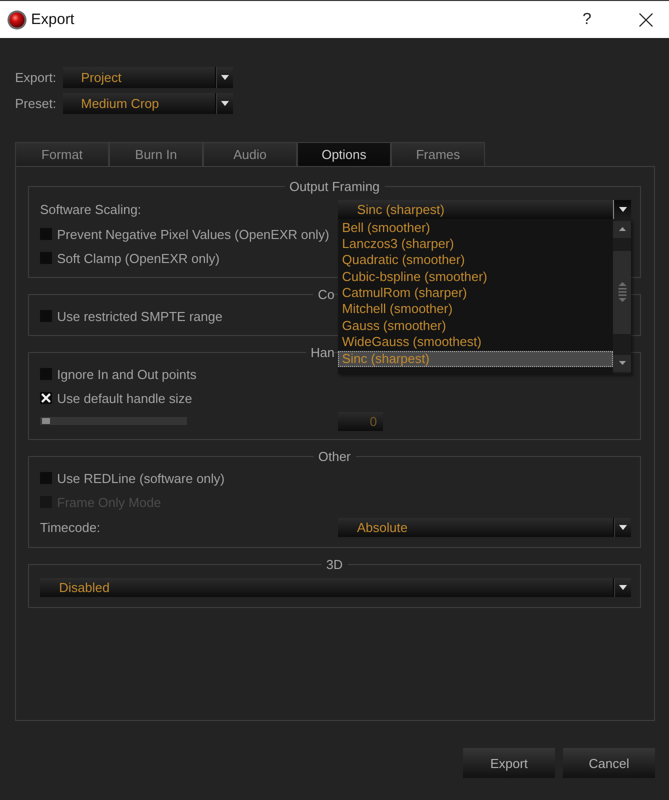 Image resolution: width=669 pixels, height=800 pixels. What do you see at coordinates (484, 527) in the screenshot?
I see `dropdown: Absolute` at bounding box center [484, 527].